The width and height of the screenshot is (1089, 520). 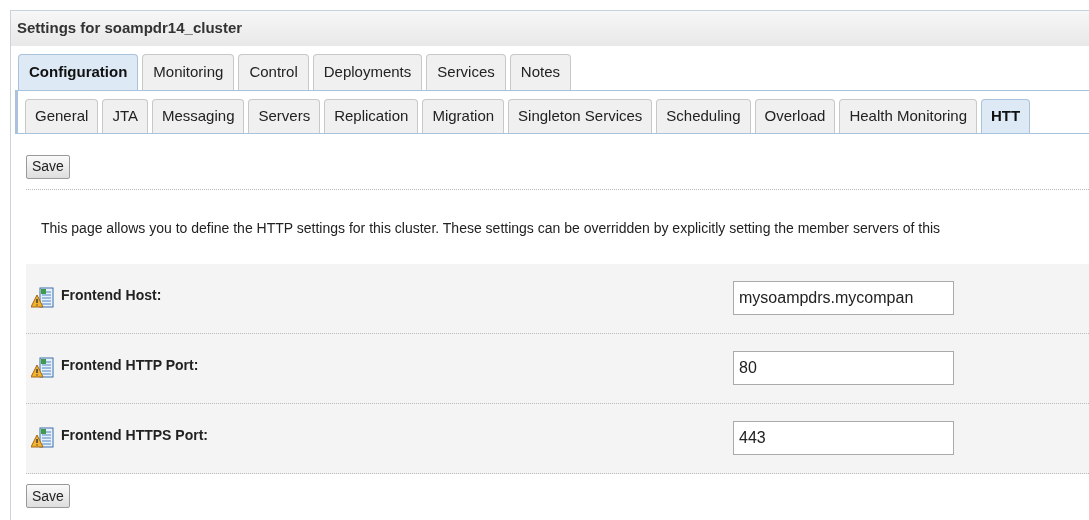 I want to click on tab: Singleton Services, so click(x=580, y=116).